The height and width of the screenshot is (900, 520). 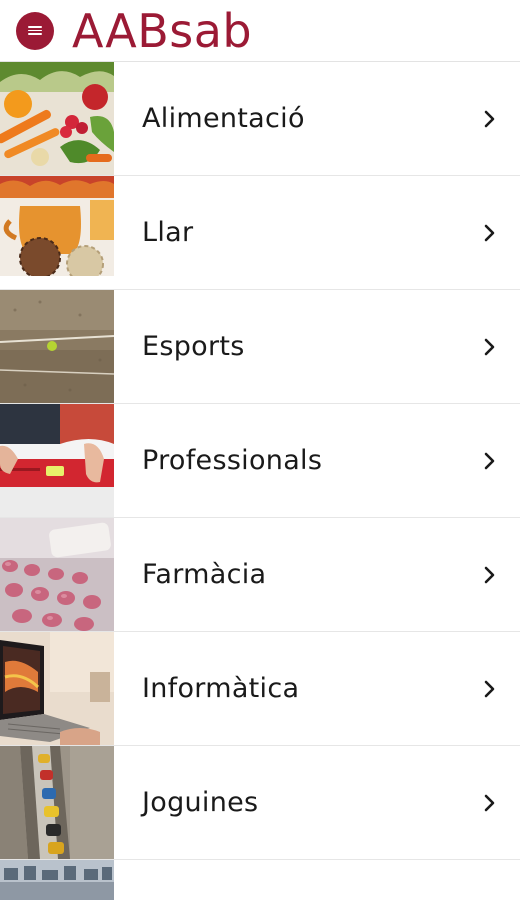 What do you see at coordinates (200, 802) in the screenshot?
I see `category-label: Joguines` at bounding box center [200, 802].